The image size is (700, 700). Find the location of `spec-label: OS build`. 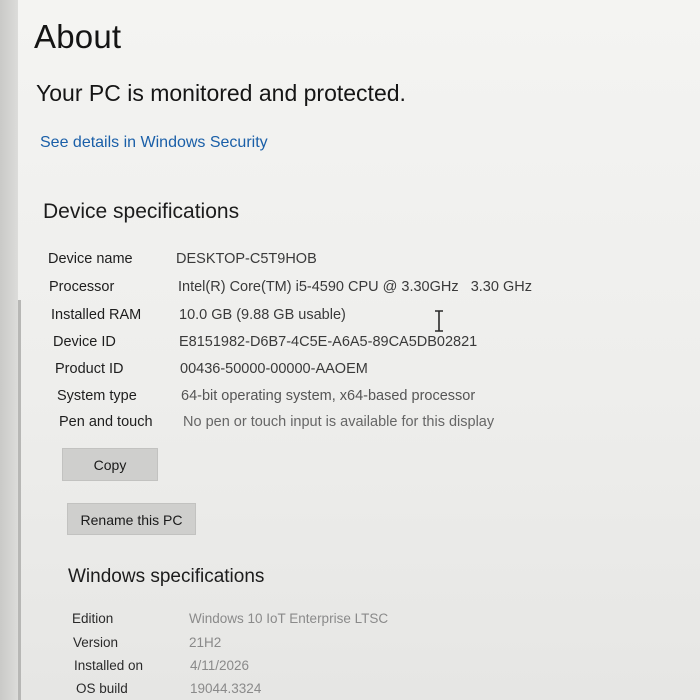

spec-label: OS build is located at coordinates (102, 688).